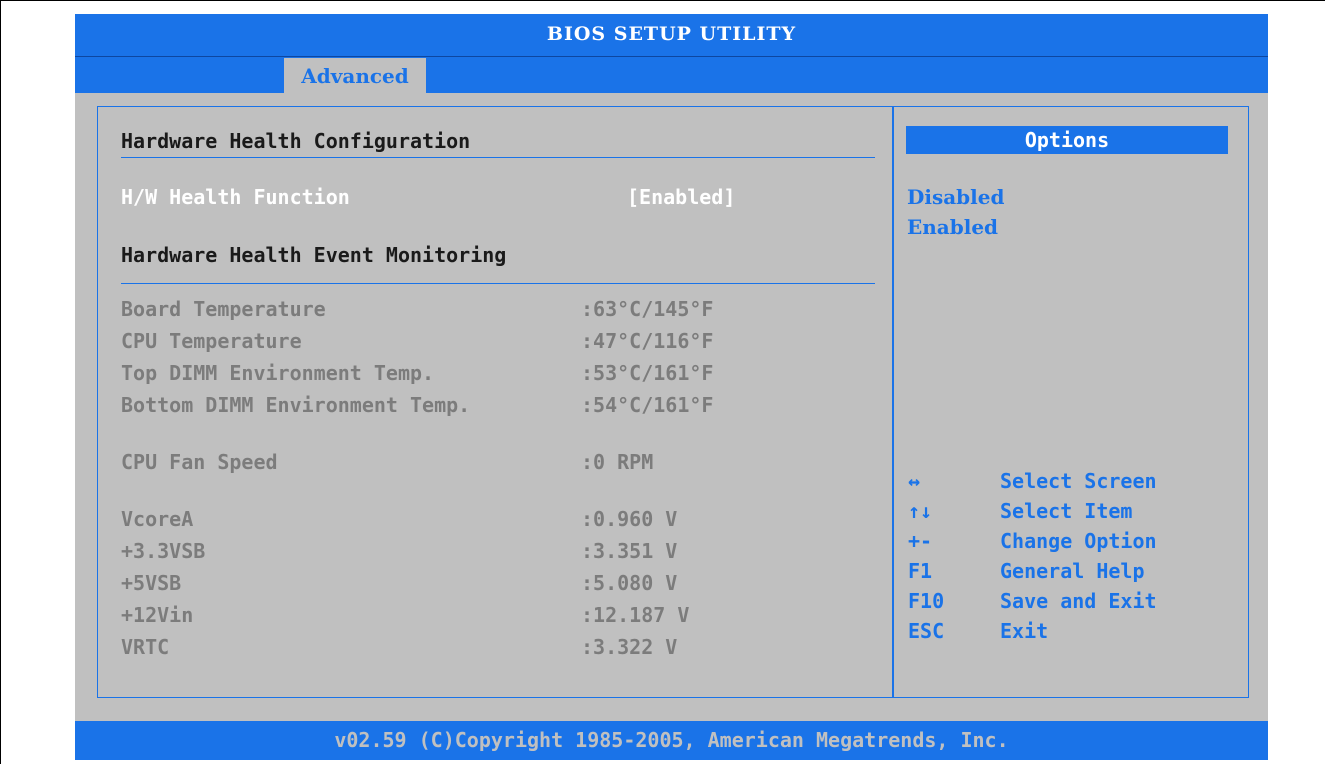 The width and height of the screenshot is (1325, 764). What do you see at coordinates (211, 341) in the screenshot?
I see `reading-label: CPU Temperature` at bounding box center [211, 341].